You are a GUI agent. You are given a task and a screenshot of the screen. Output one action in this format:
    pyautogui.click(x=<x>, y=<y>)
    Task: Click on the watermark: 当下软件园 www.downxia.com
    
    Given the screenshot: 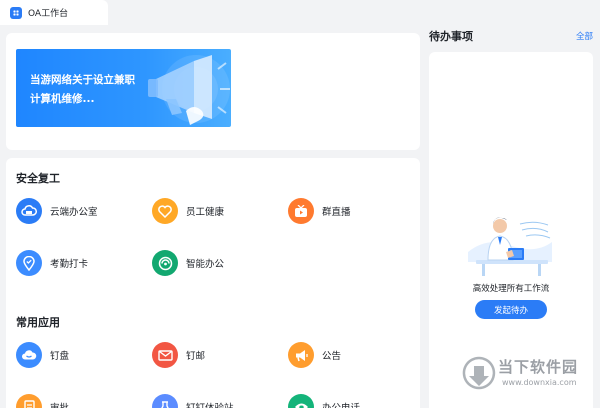 What is the action you would take?
    pyautogui.click(x=527, y=375)
    